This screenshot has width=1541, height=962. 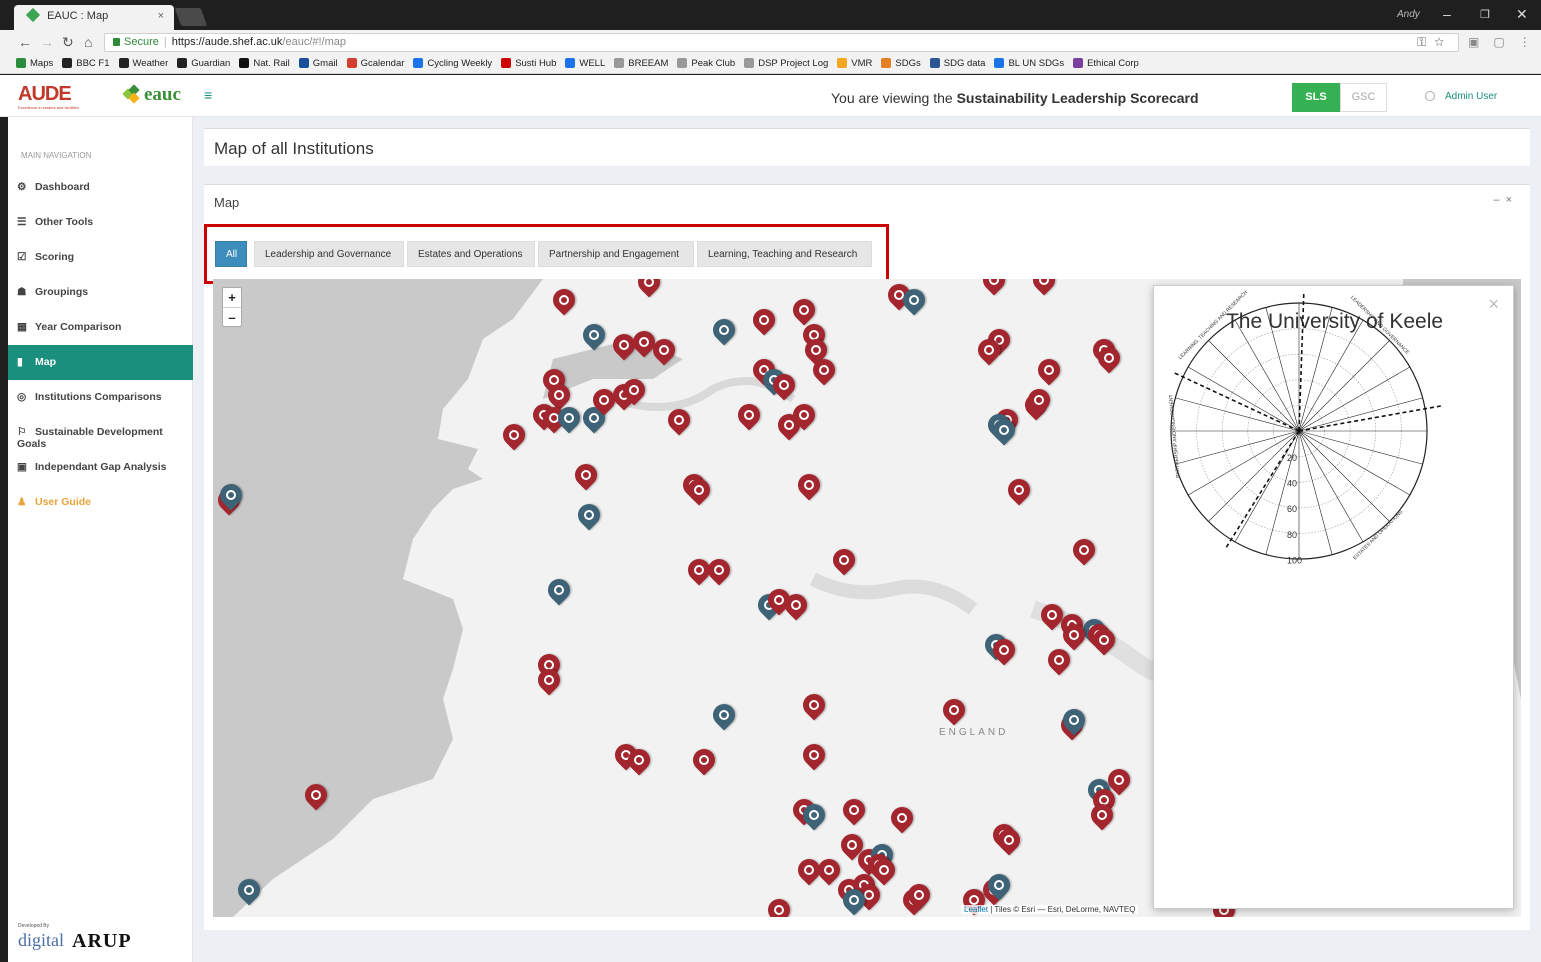 What do you see at coordinates (203, 63) in the screenshot?
I see `bookmark-item: Guardian` at bounding box center [203, 63].